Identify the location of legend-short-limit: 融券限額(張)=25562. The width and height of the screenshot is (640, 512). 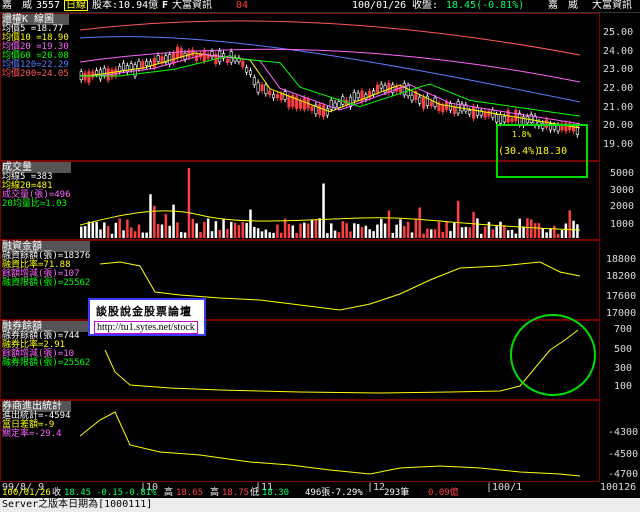
(46, 363).